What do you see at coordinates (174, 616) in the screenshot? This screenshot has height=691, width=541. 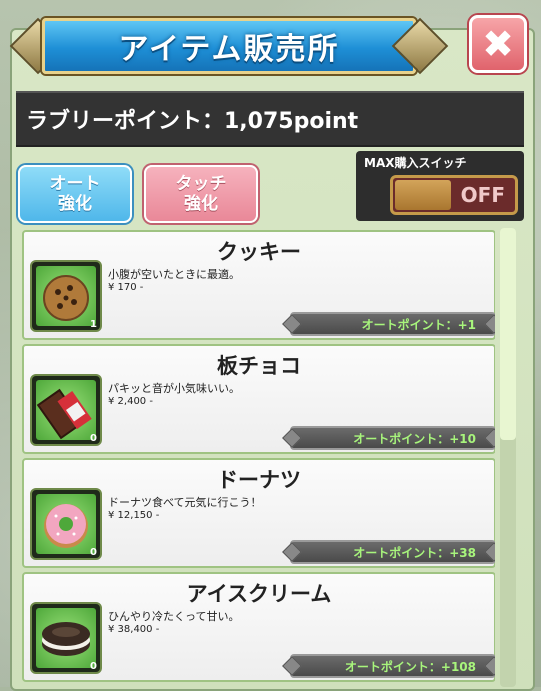 I see `item-description: ひんやり冷たくって甘い。` at bounding box center [174, 616].